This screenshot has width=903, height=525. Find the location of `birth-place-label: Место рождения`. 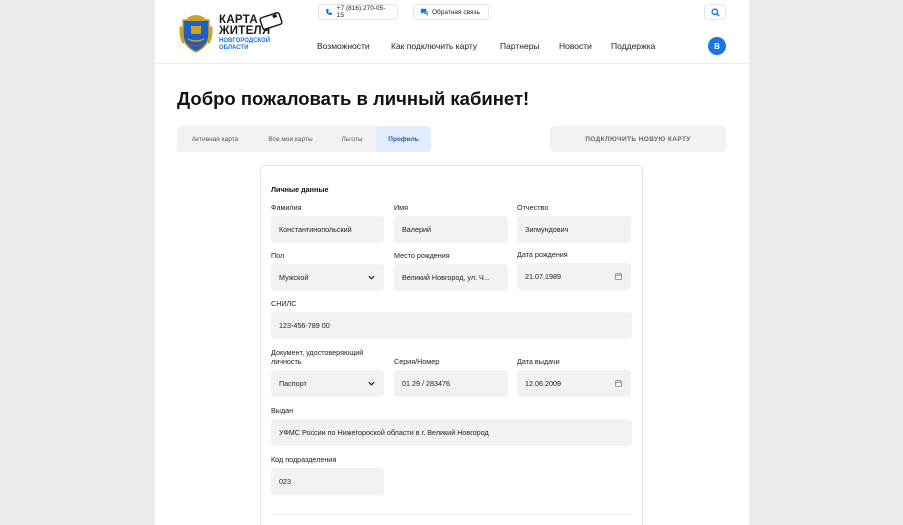

birth-place-label: Место рождения is located at coordinates (422, 255).